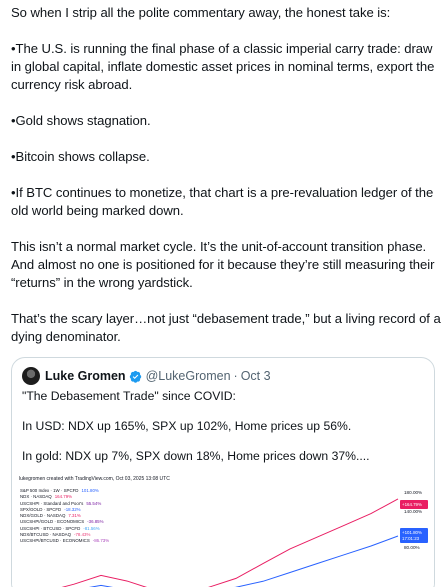  I want to click on legend-label: USCSHPI/BTCUSD · ECONOMICS, so click(55, 541).